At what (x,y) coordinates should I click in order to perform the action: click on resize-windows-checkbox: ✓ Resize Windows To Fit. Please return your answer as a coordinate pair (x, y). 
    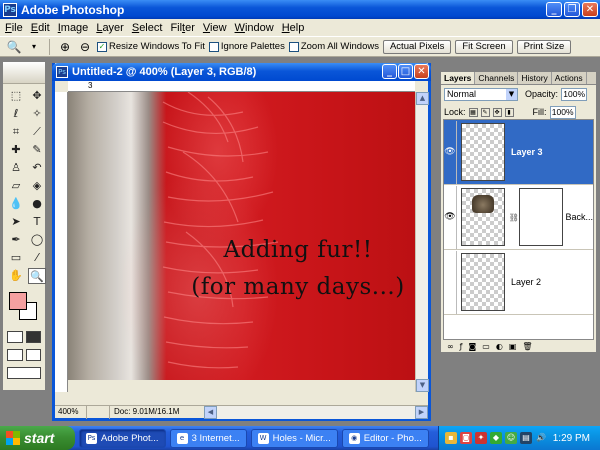
    Looking at the image, I should click on (151, 46).